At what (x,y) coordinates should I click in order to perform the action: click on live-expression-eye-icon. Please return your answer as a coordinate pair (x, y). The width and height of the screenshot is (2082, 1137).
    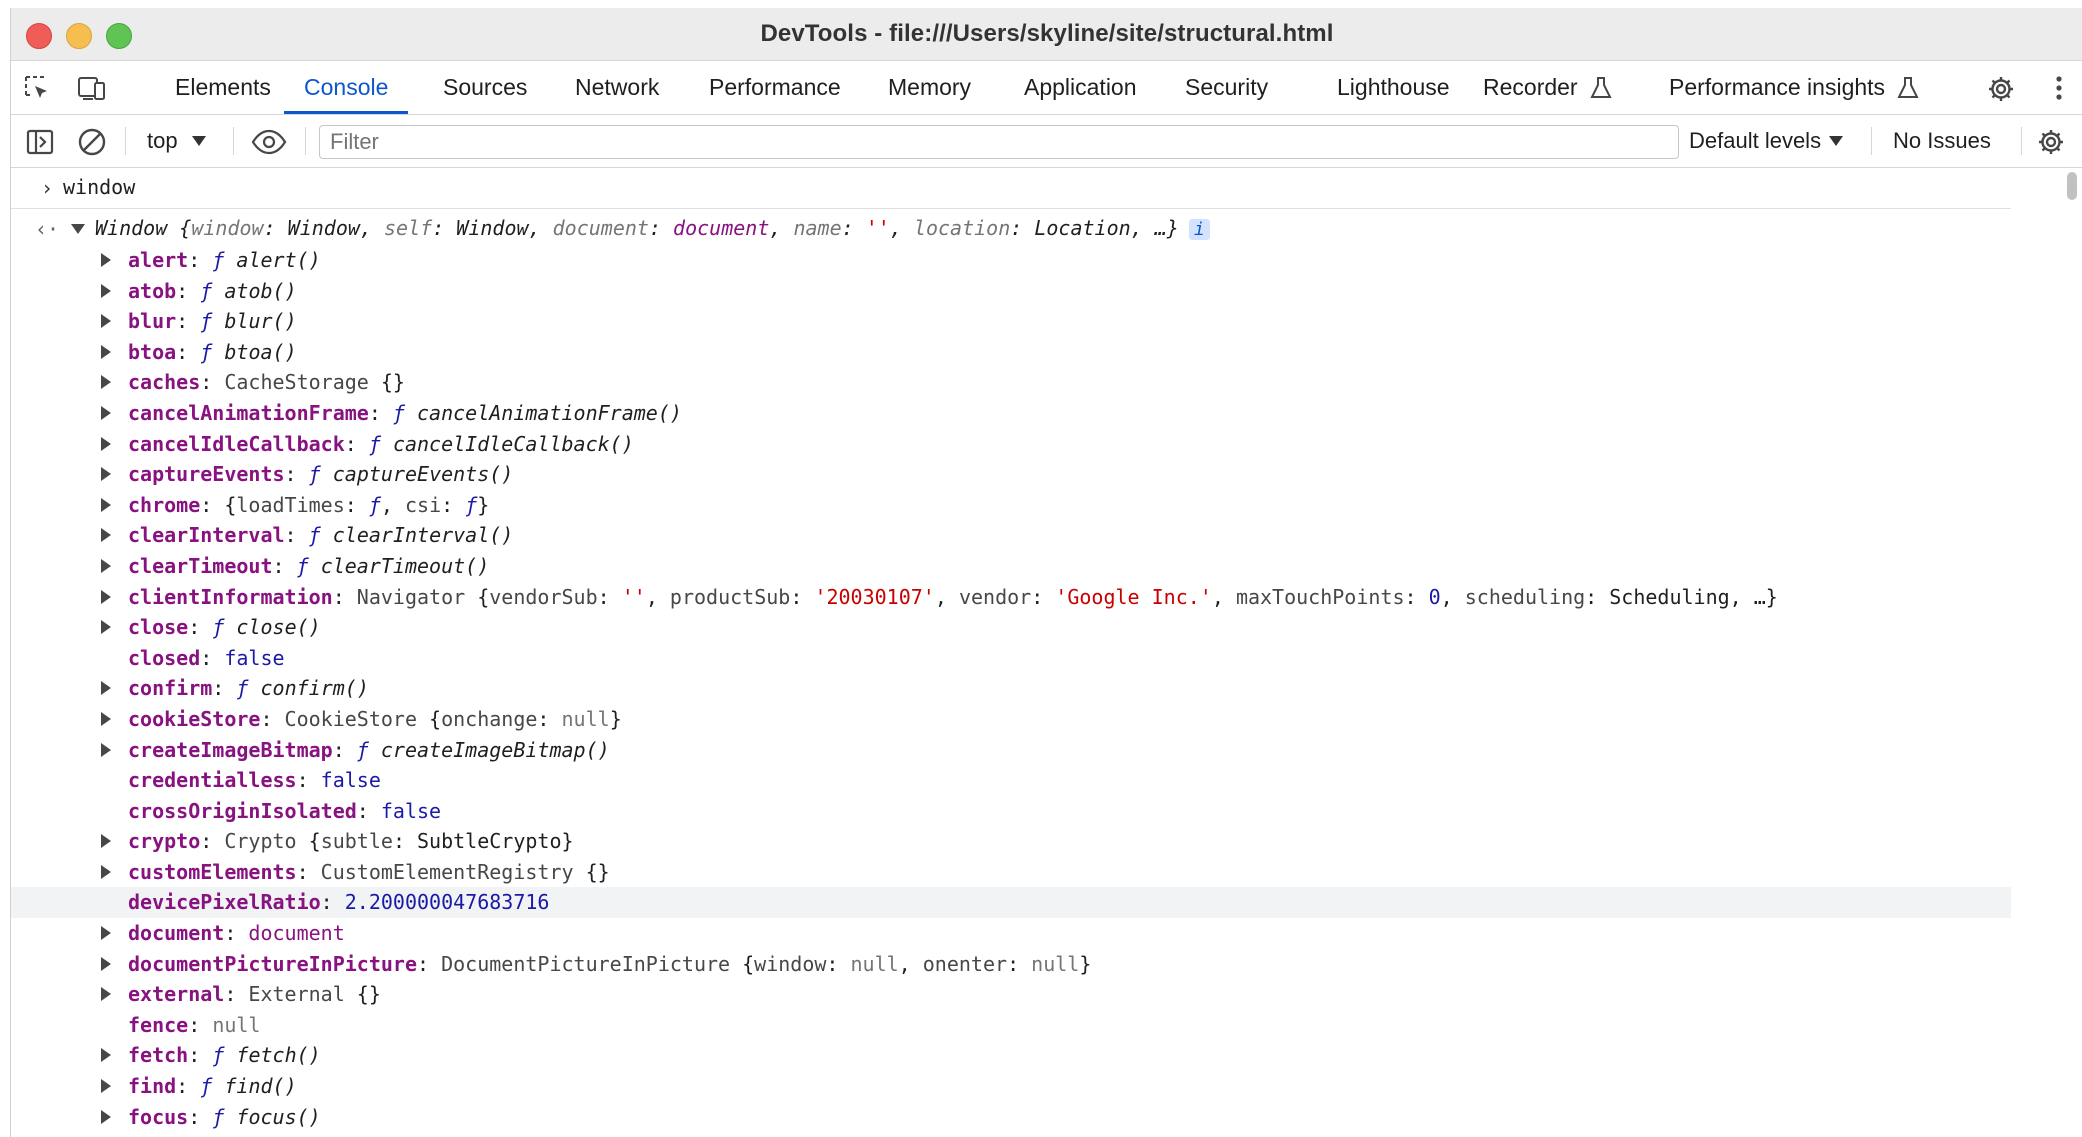
    Looking at the image, I should click on (270, 142).